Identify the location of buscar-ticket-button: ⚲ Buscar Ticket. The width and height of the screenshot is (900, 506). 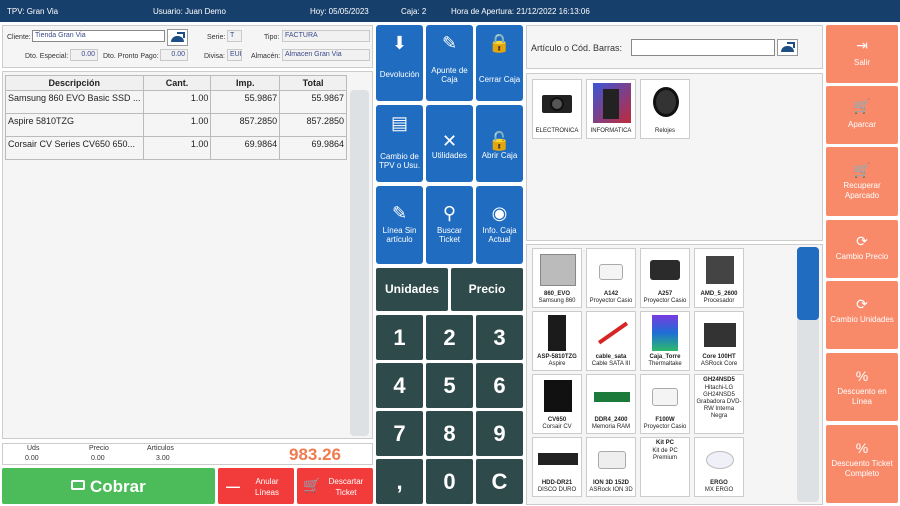
(449, 225).